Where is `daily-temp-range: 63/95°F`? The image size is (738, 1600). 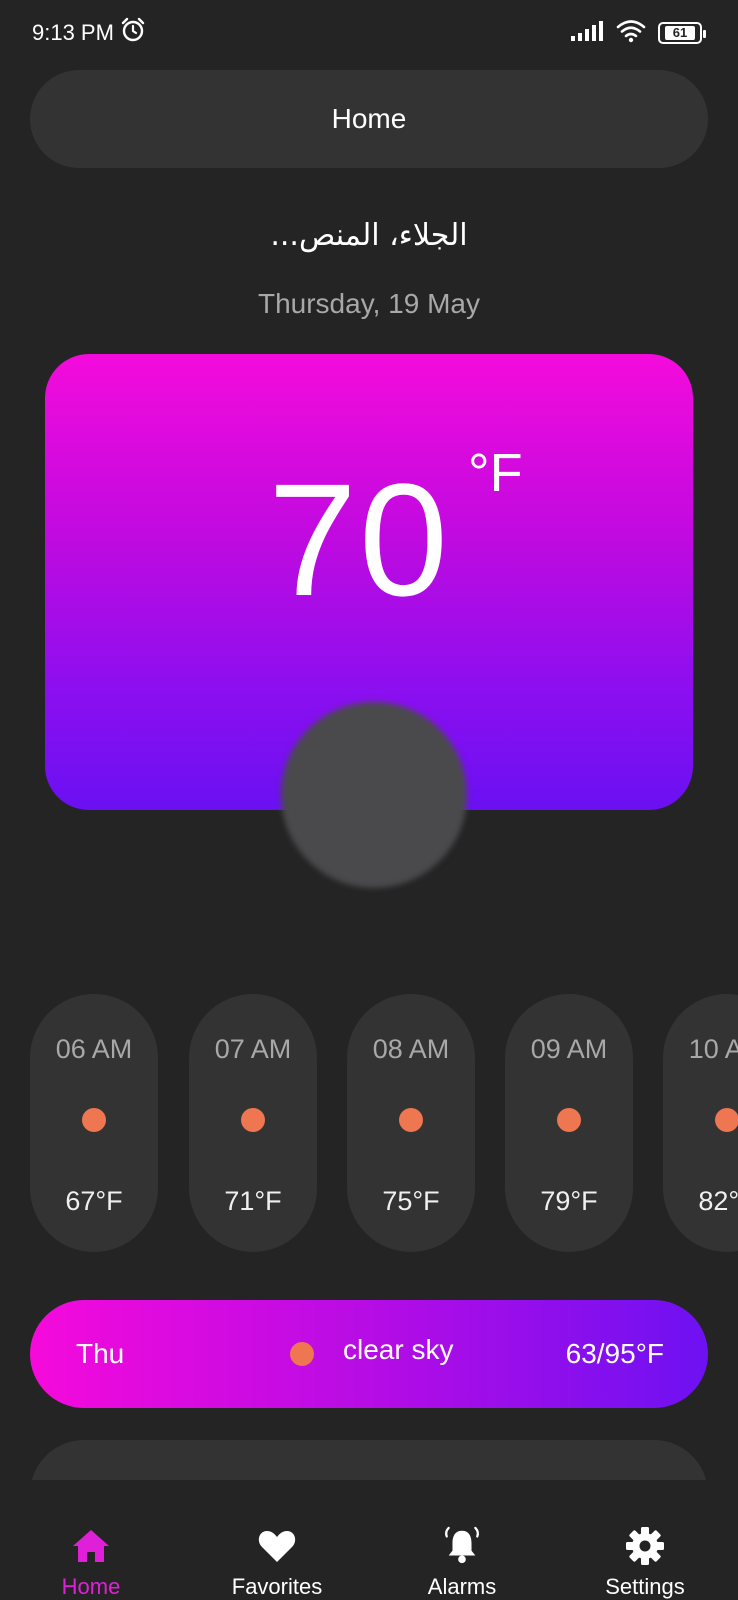
daily-temp-range: 63/95°F is located at coordinates (614, 1353).